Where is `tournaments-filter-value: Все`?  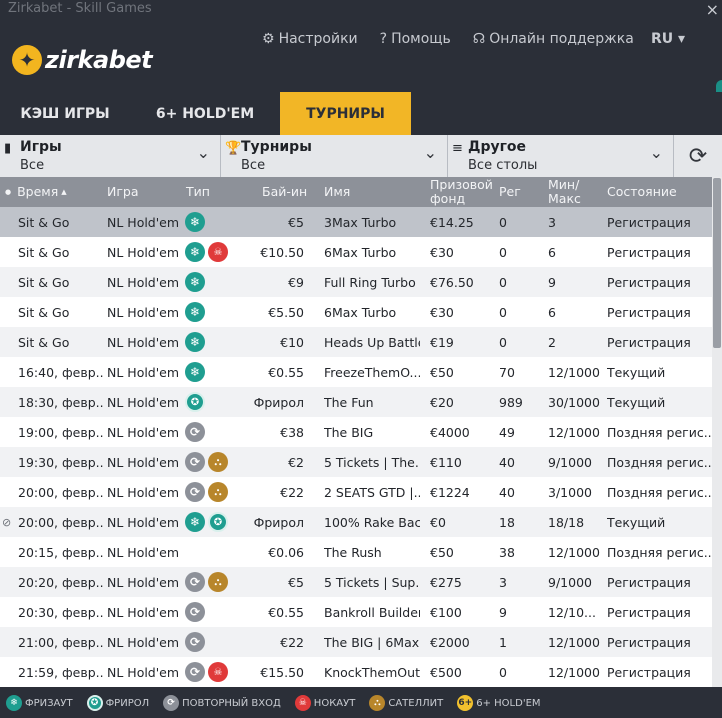
tournaments-filter-value: Все is located at coordinates (253, 165).